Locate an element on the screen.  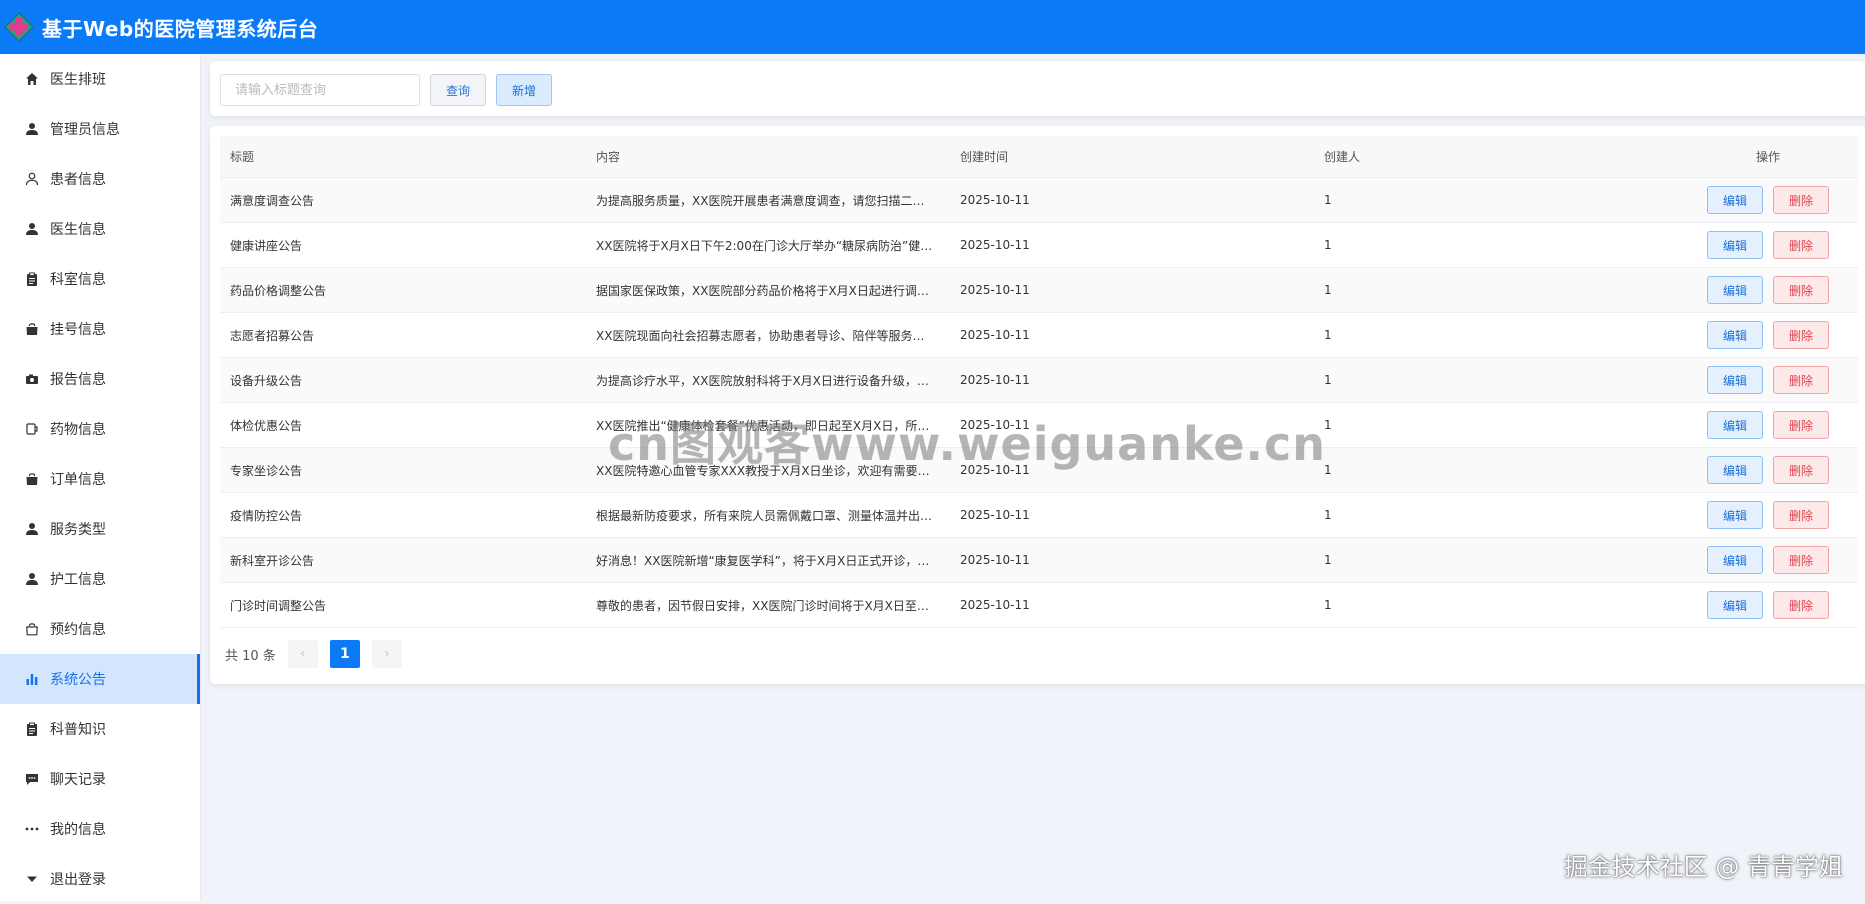
hospital-logo-icon is located at coordinates (19, 27).